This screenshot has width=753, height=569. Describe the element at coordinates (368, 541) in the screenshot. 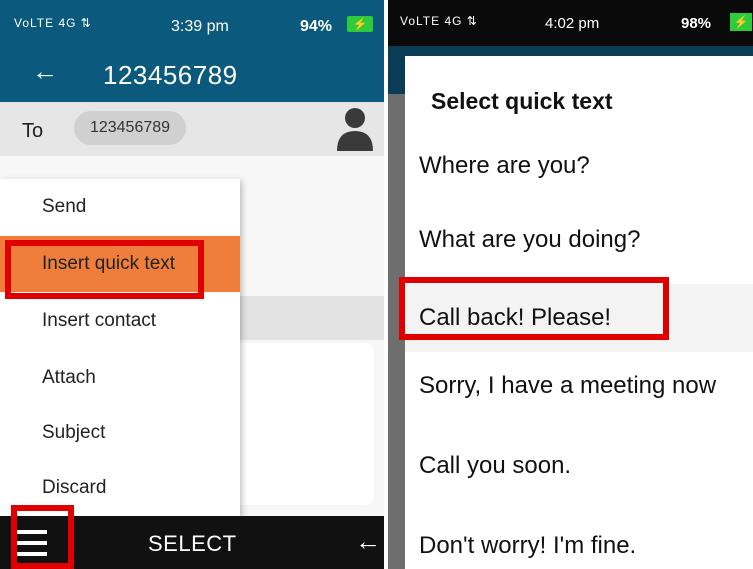

I see `back-softkey-icon: ←` at that location.